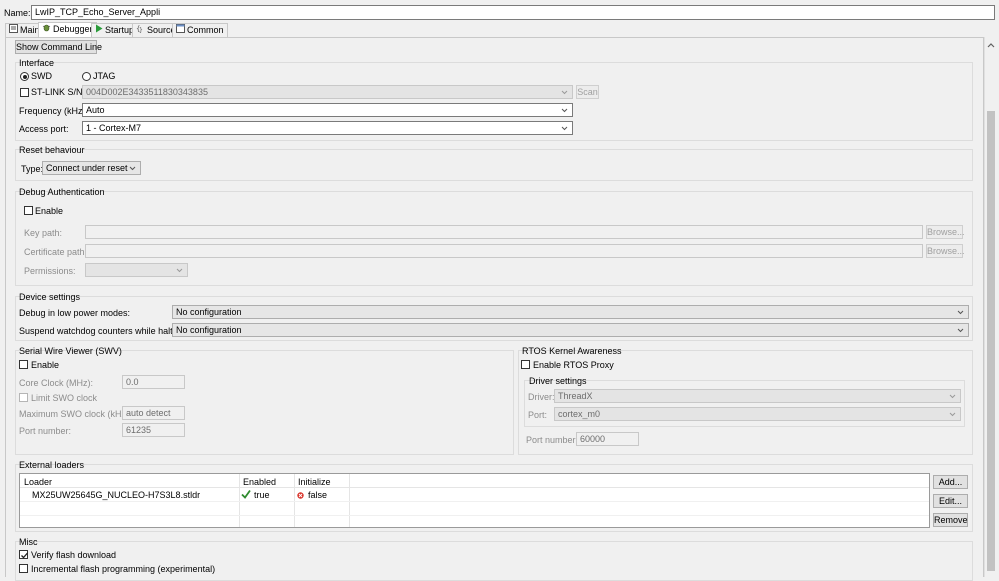  What do you see at coordinates (327, 128) in the screenshot?
I see `access-port-select: 1 - Cortex-M7` at bounding box center [327, 128].